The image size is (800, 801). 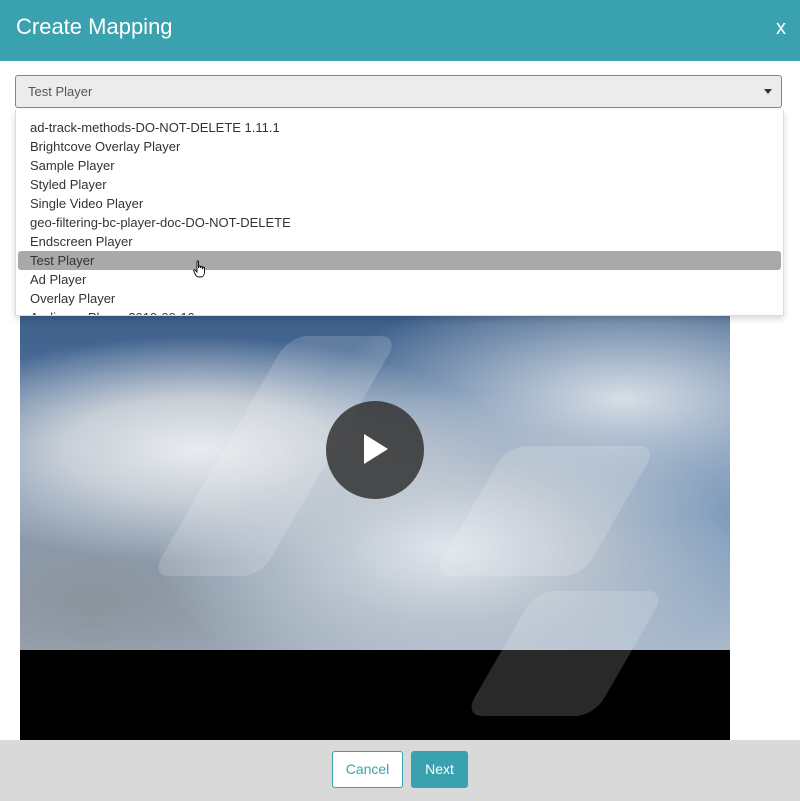 I want to click on dropdown-option: ad-track-methods-DO-NOT-DELETE 1.11.1, so click(x=399, y=127).